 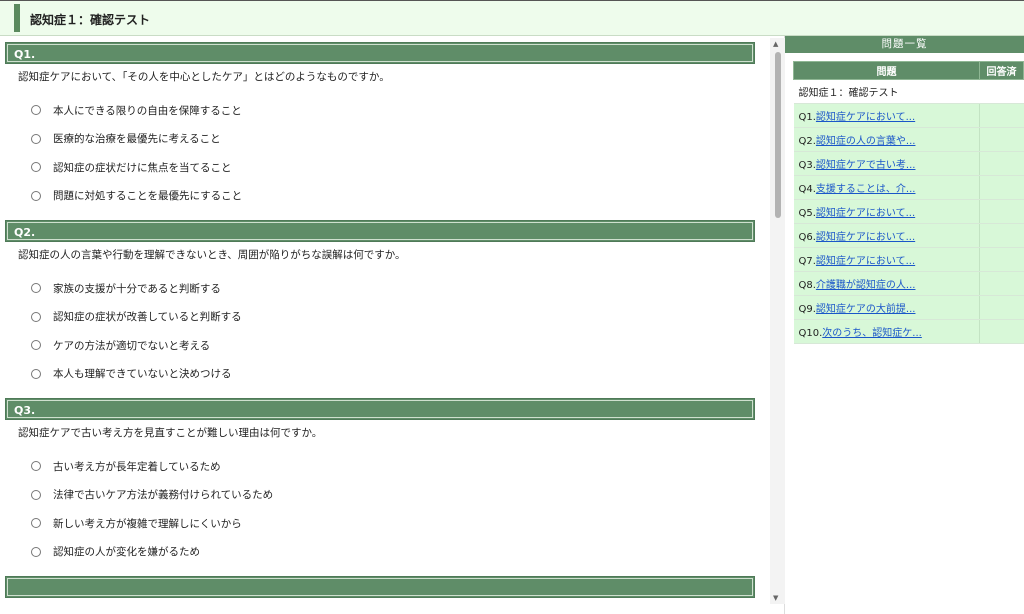 What do you see at coordinates (886, 70) in the screenshot?
I see `column-header-question: 問題` at bounding box center [886, 70].